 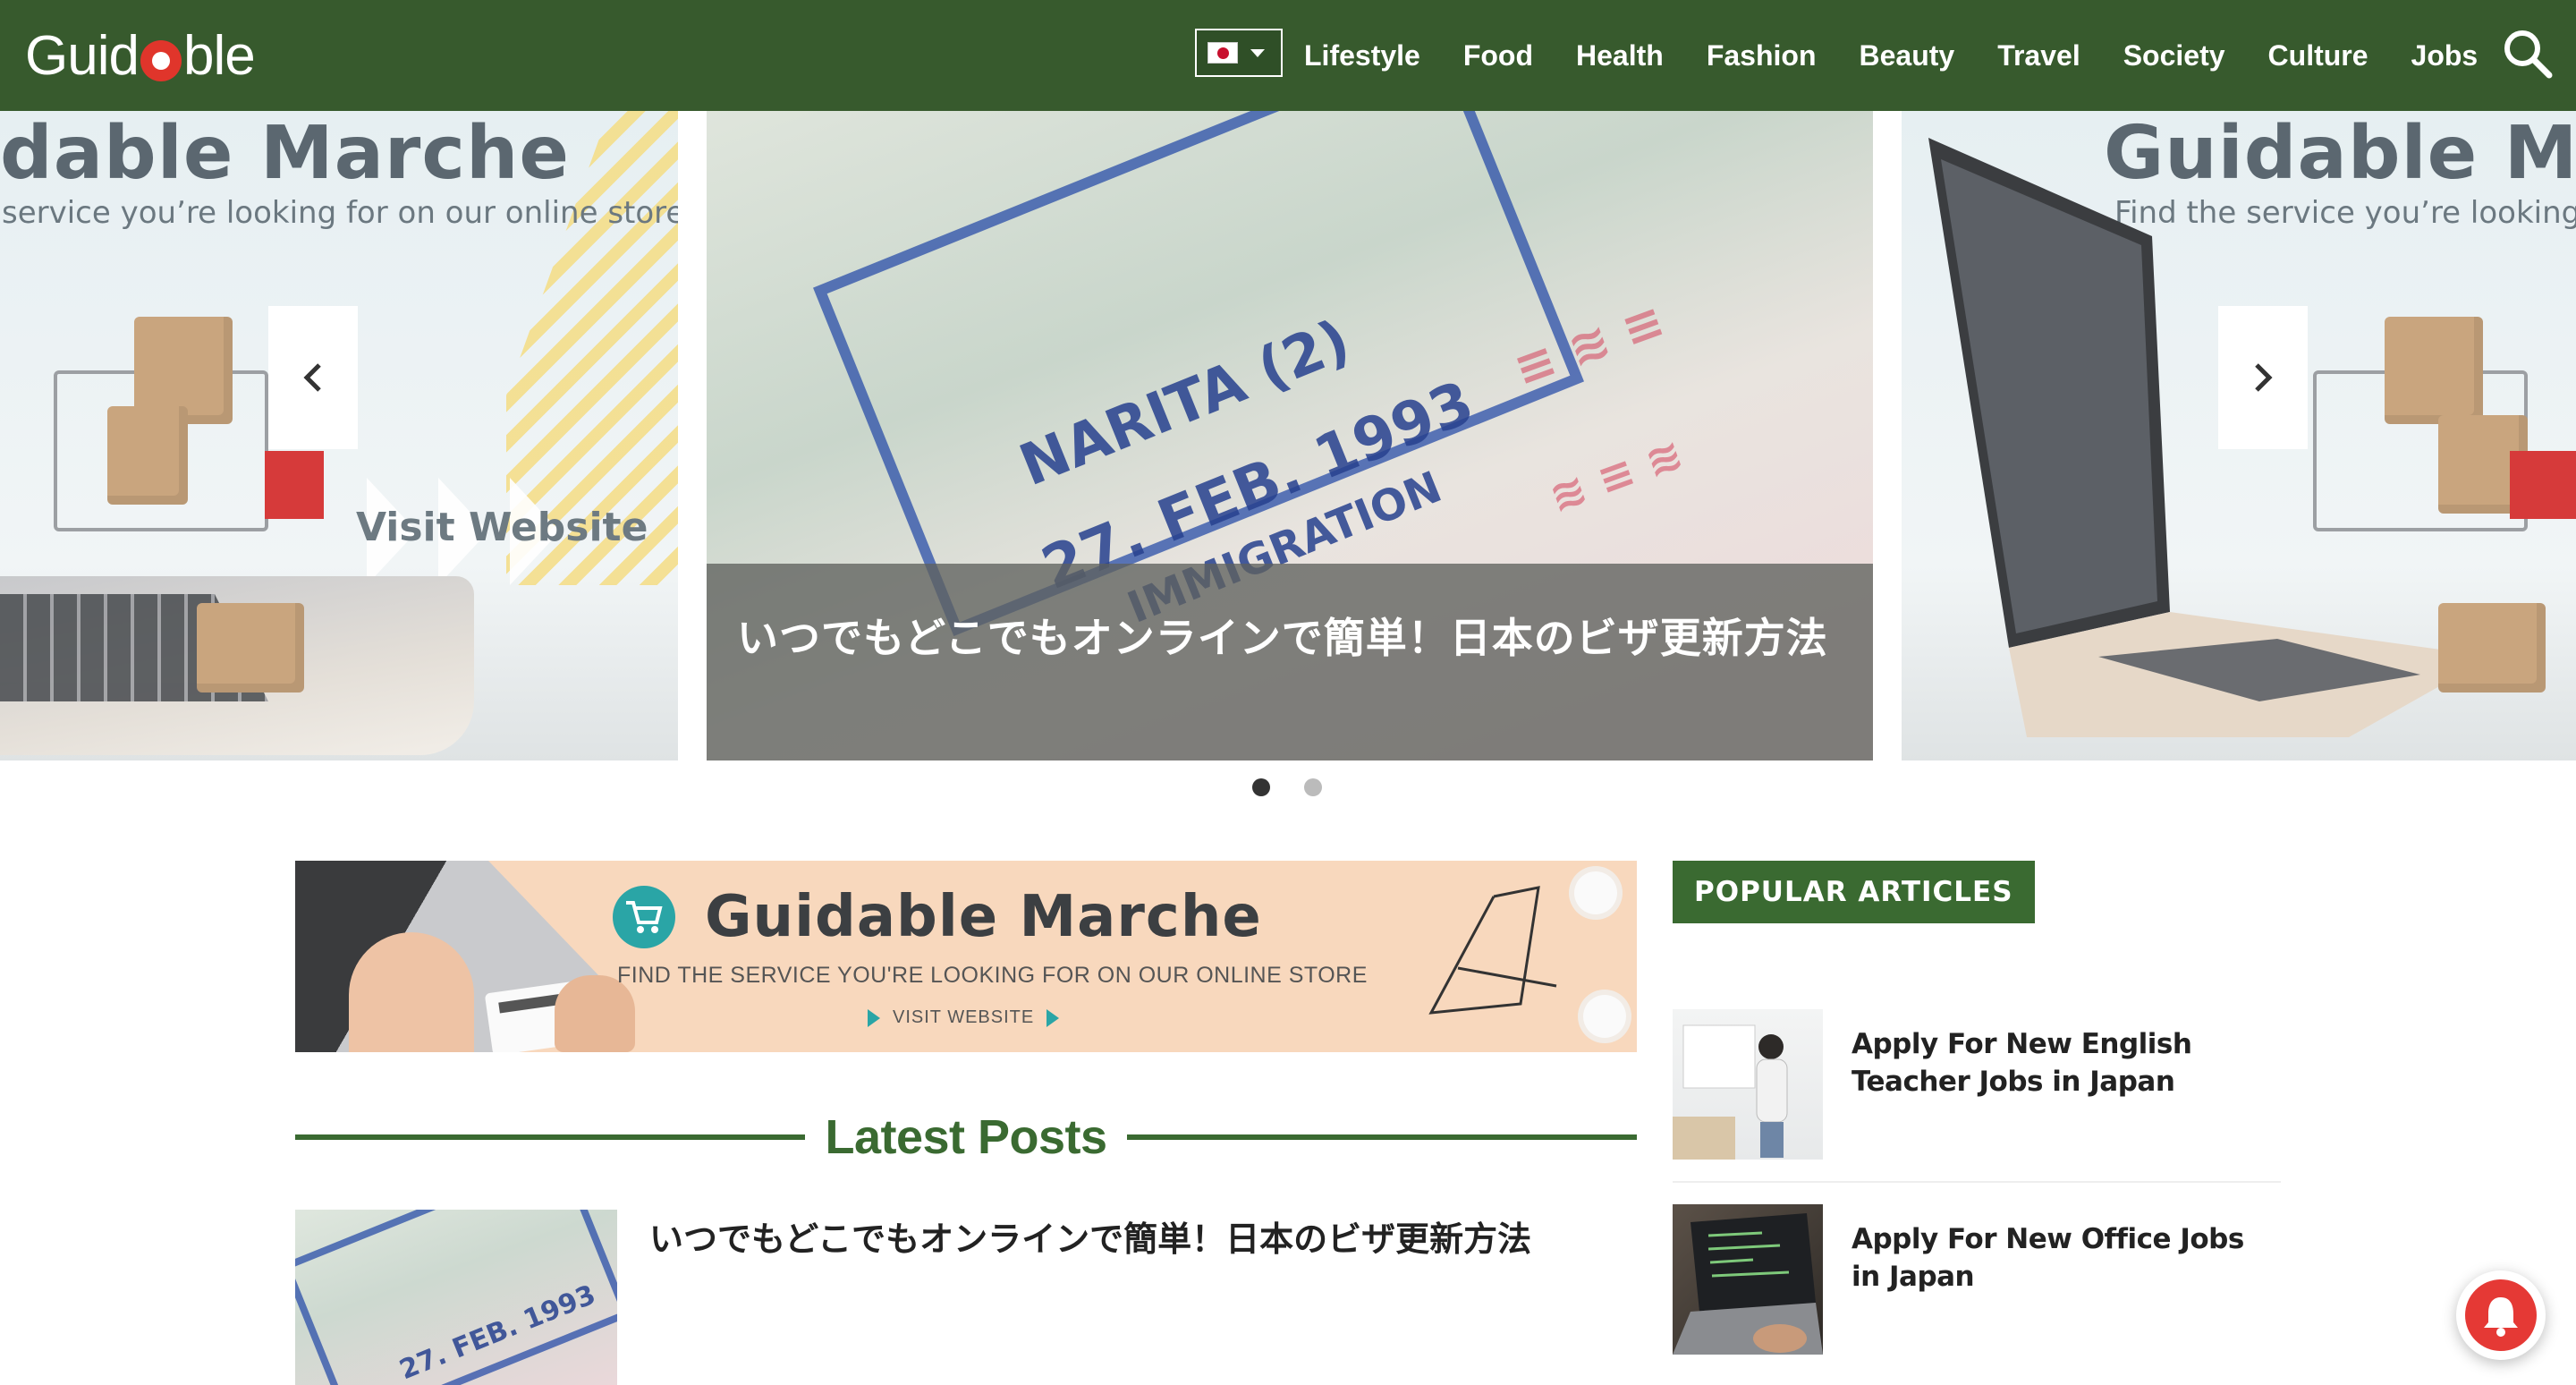 I want to click on chevron-left-icon, so click(x=312, y=377).